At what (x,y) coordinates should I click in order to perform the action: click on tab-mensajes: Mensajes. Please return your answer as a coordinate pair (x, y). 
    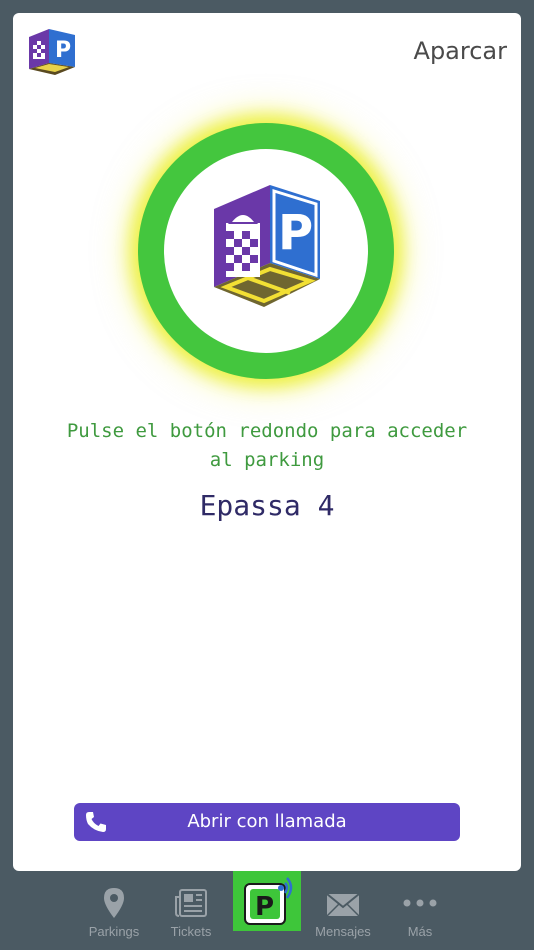
    Looking at the image, I should click on (343, 910).